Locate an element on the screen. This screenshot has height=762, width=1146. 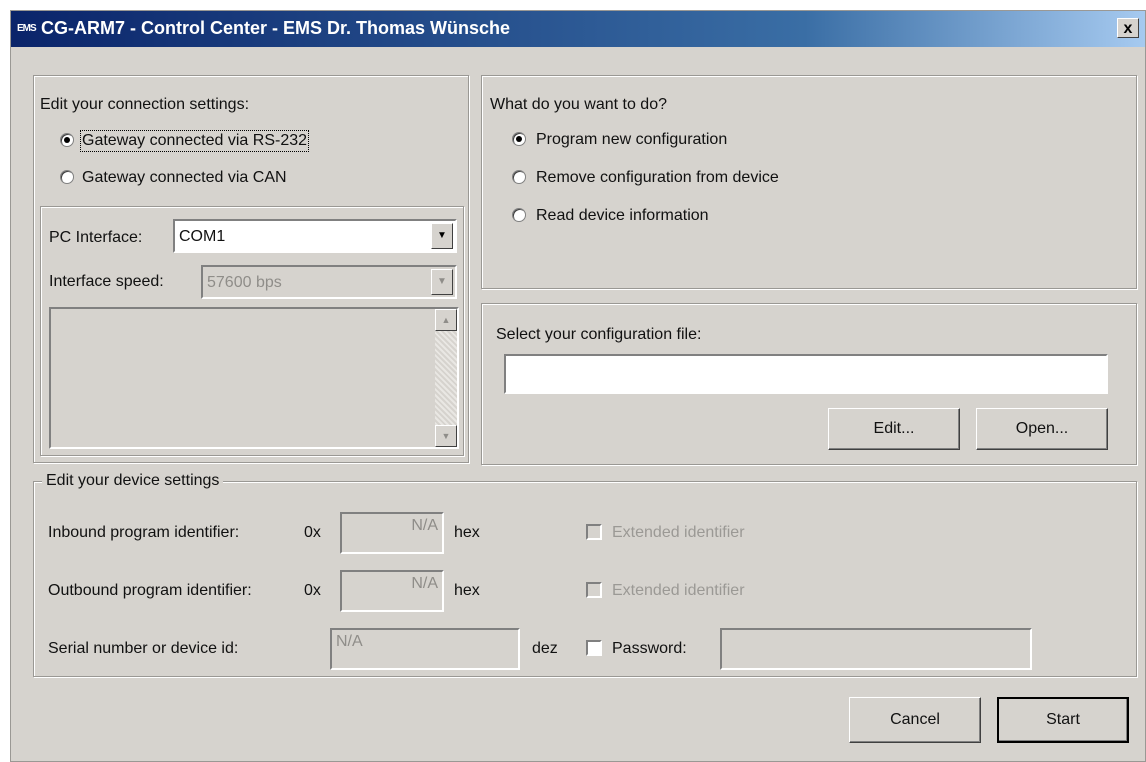
config-file-heading: Select your configuration file: is located at coordinates (599, 334).